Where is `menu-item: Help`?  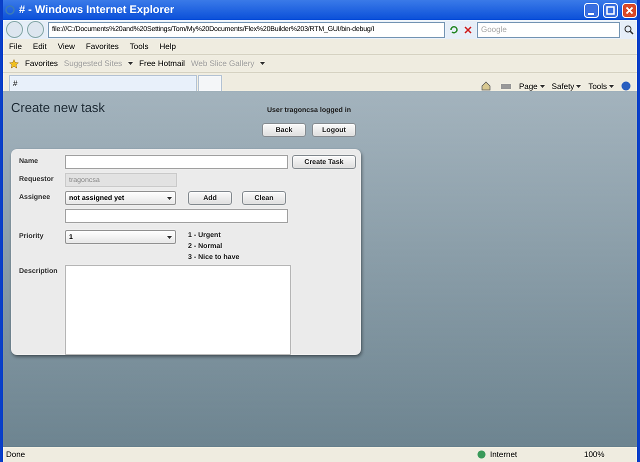 menu-item: Help is located at coordinates (167, 46).